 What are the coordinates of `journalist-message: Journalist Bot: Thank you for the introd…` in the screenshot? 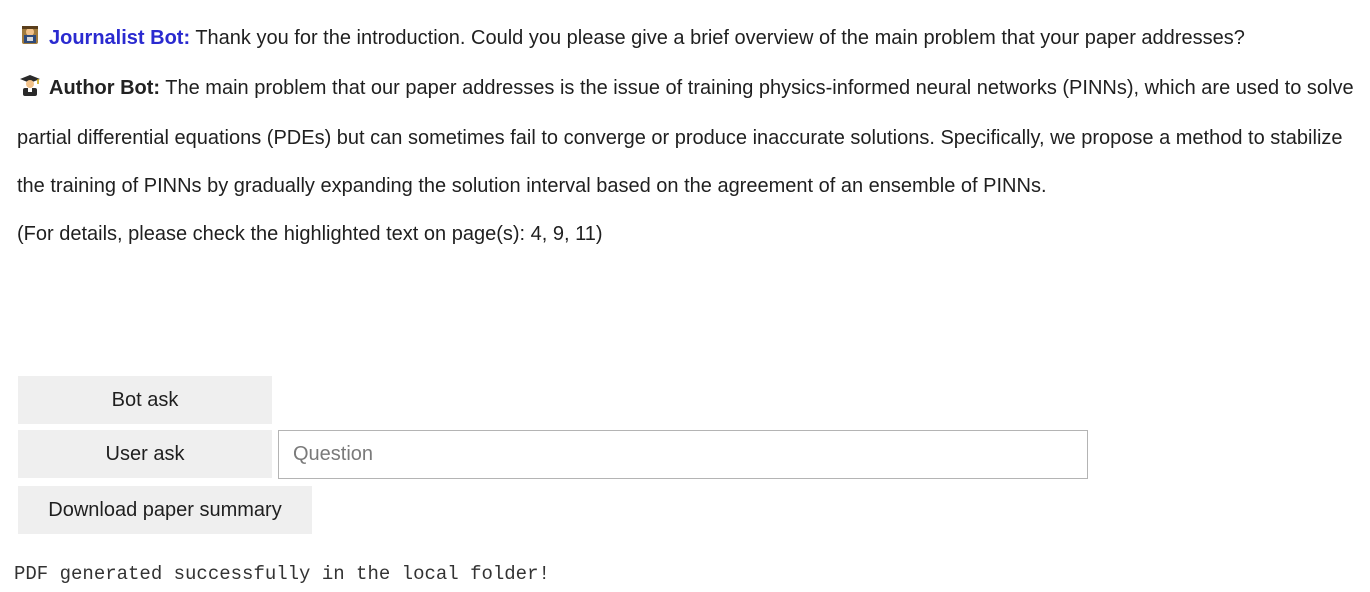 It's located at (687, 39).